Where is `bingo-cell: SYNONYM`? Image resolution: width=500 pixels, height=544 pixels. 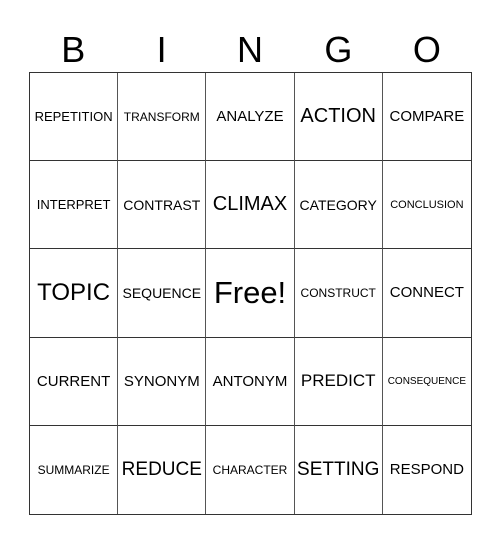
bingo-cell: SYNONYM is located at coordinates (162, 381).